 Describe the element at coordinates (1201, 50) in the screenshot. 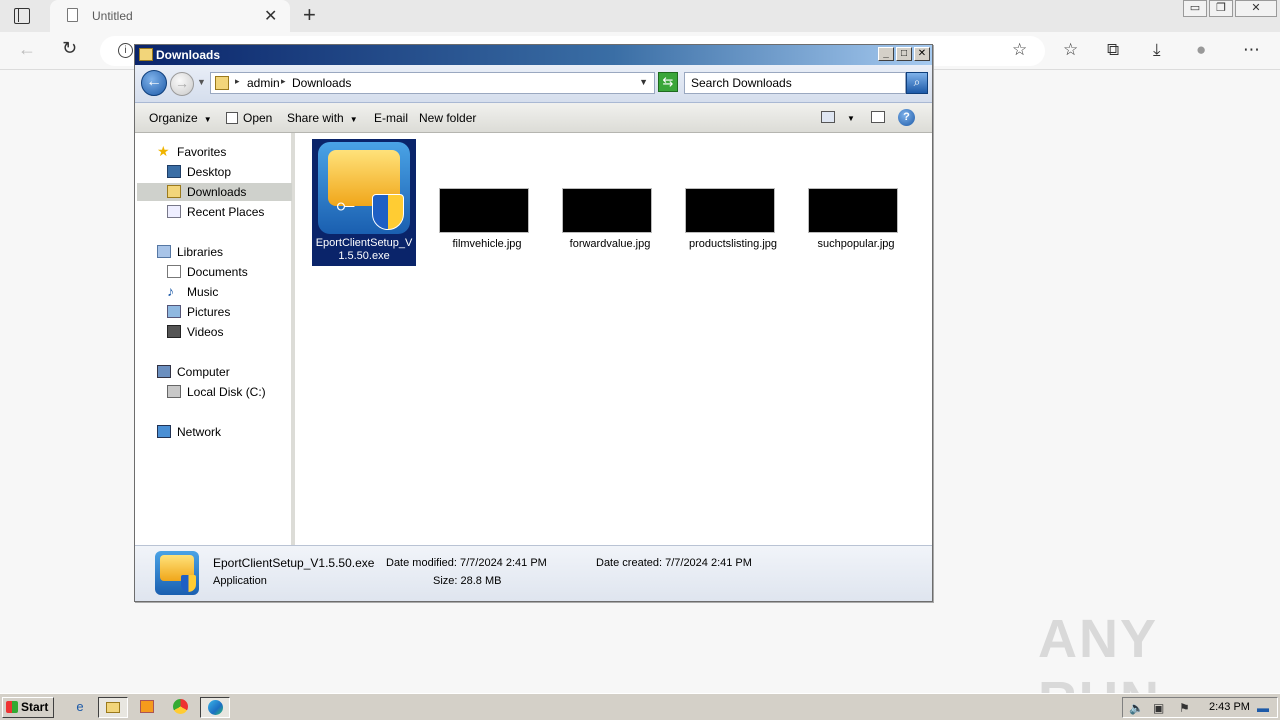

I see `profile-avatar-icon: ●` at that location.